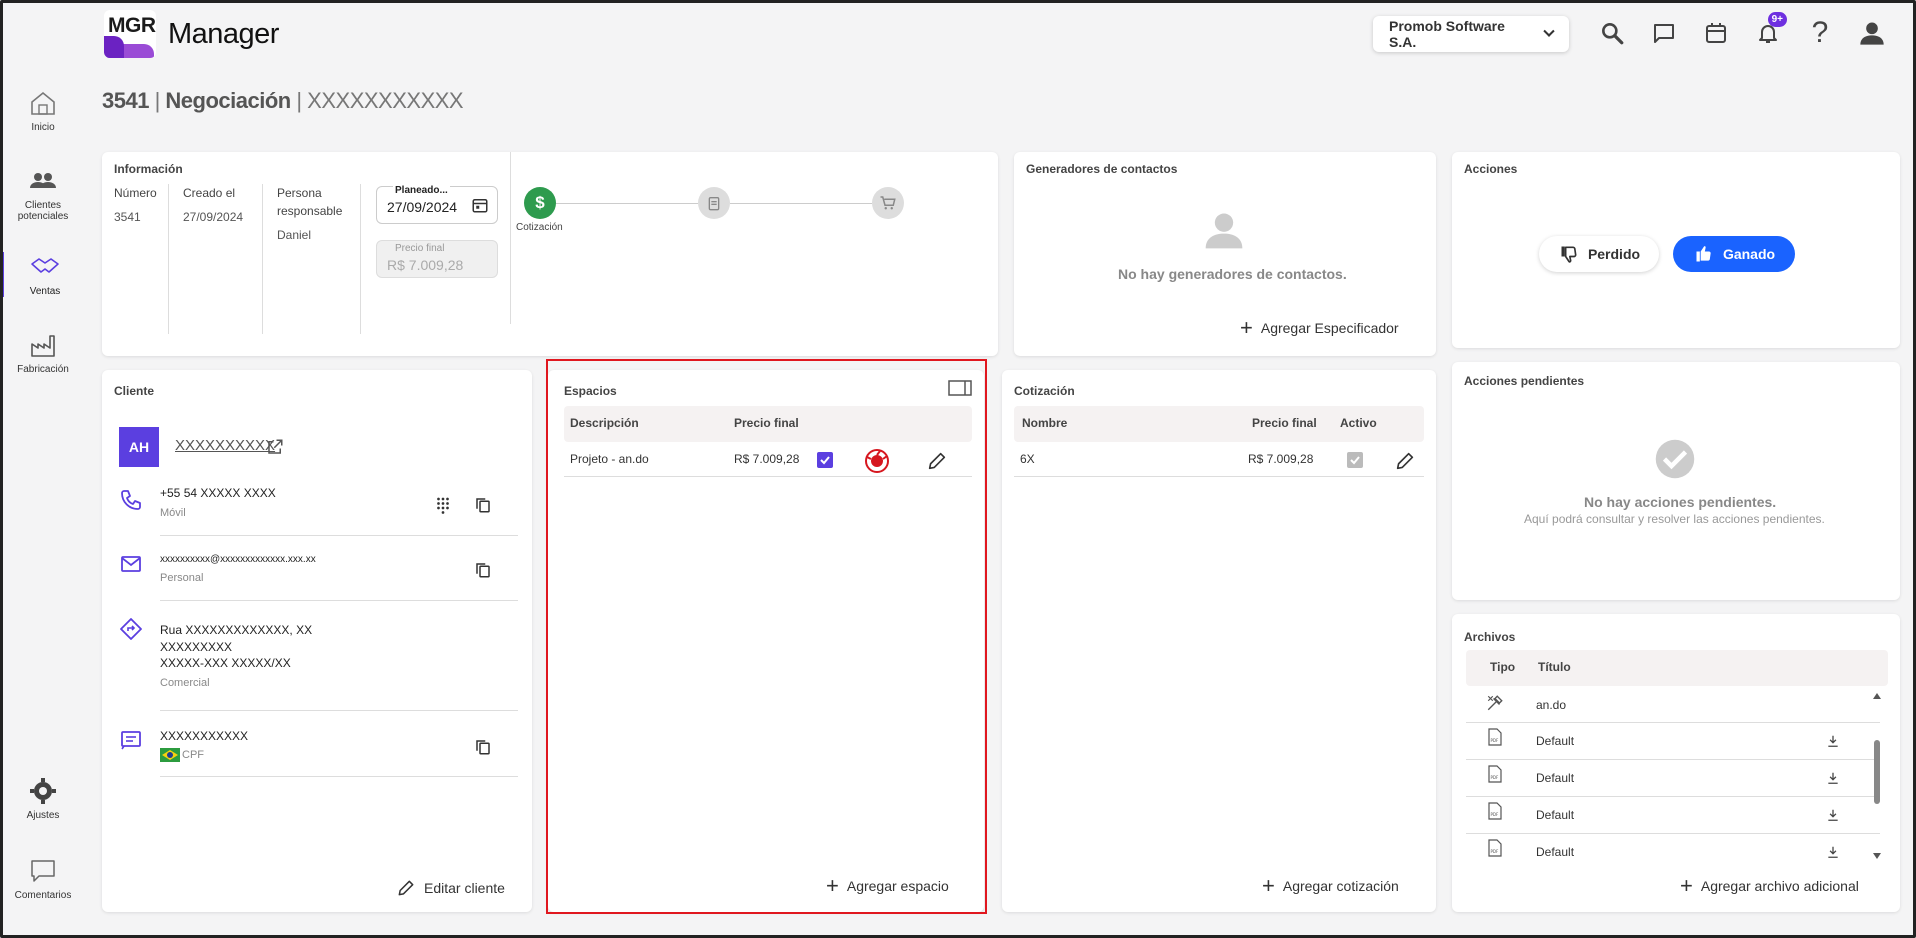 The width and height of the screenshot is (1916, 938). Describe the element at coordinates (43, 274) in the screenshot. I see `sidebar-item-ventas: Ventas` at that location.